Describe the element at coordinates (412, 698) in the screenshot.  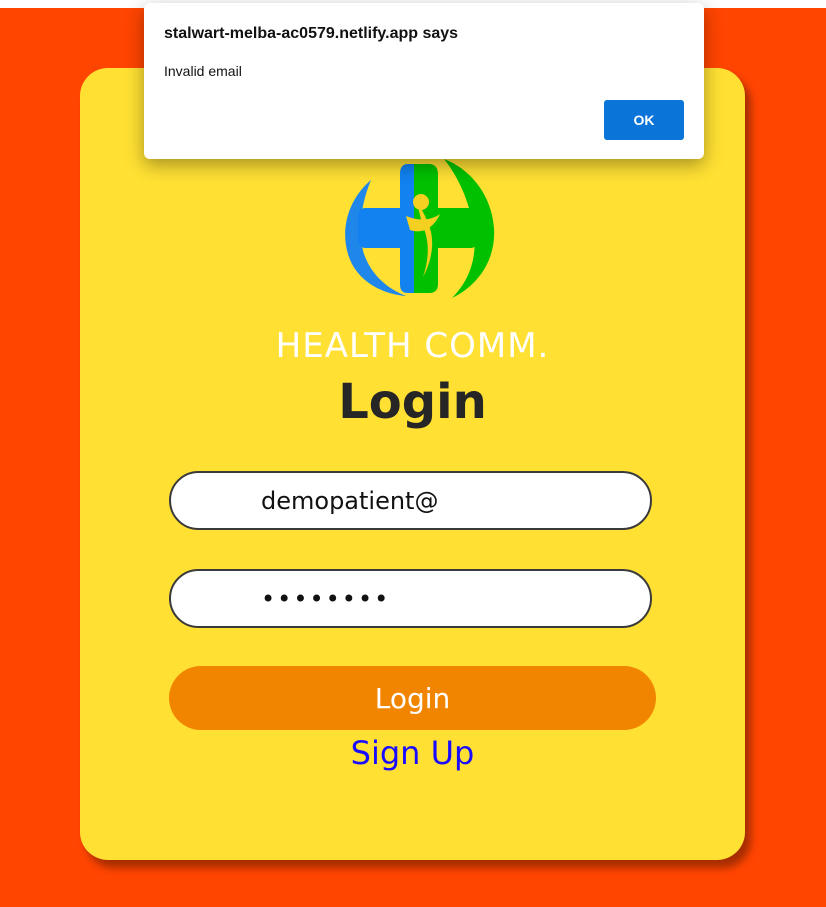
I see `login-button: Login` at that location.